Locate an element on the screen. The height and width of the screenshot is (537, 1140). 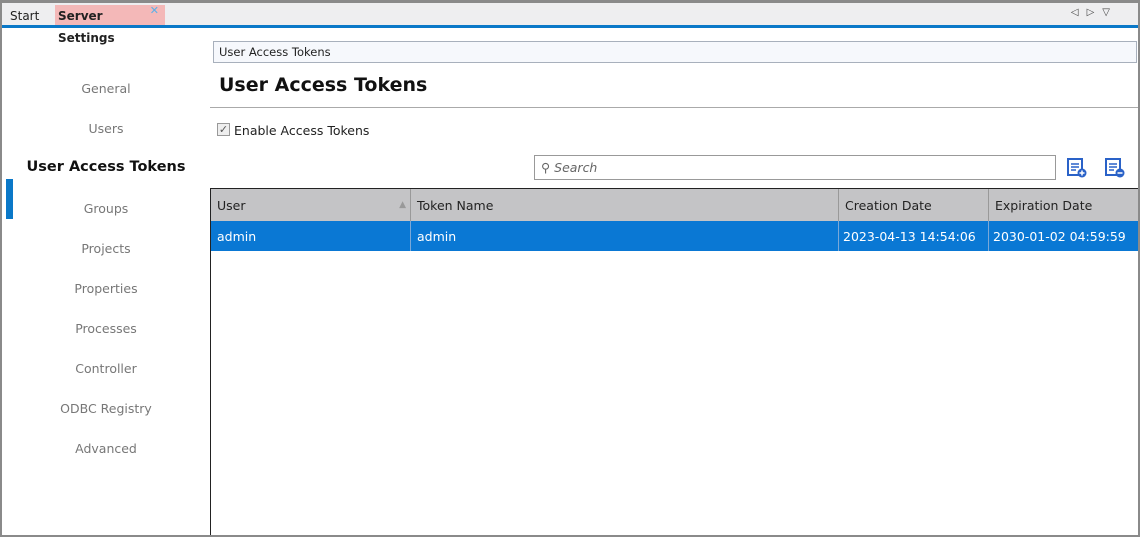
search-placeholder: Search is located at coordinates (576, 167).